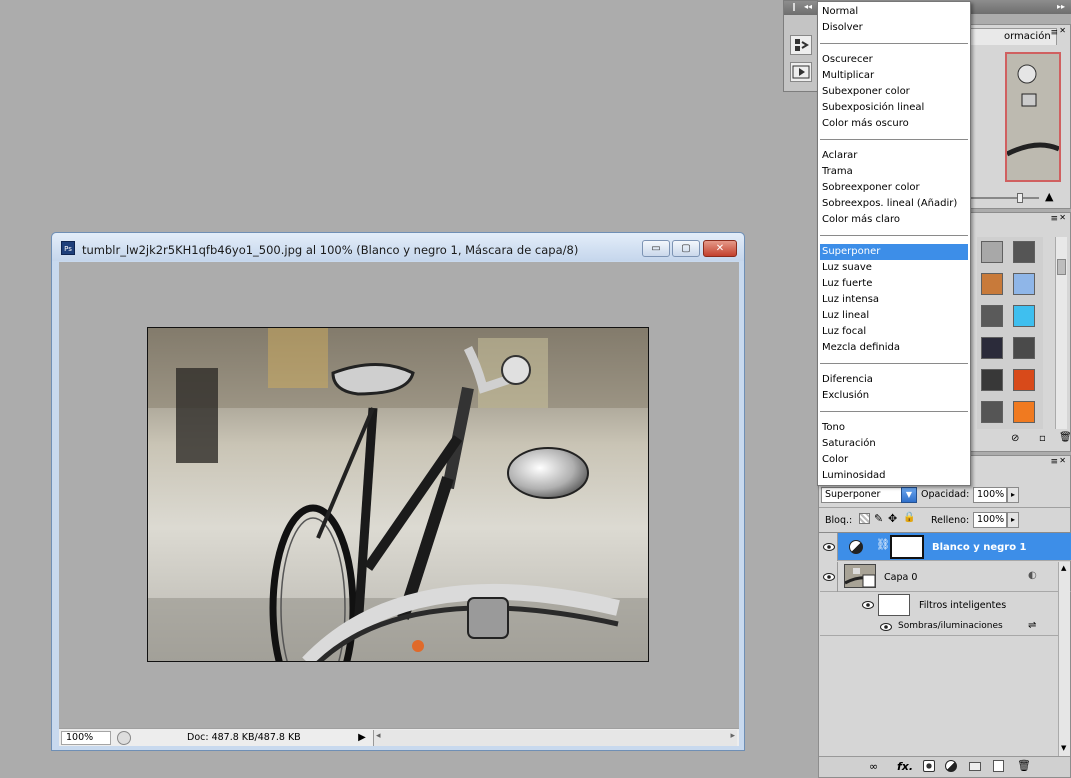  I want to click on collapse-arrows-icon: ◂◂, so click(808, 6).